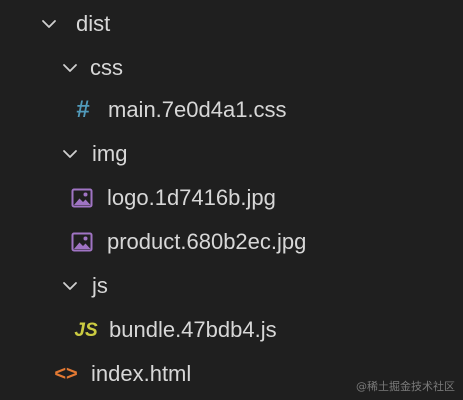 Image resolution: width=463 pixels, height=400 pixels. I want to click on file-logo-jpg: logo.1d7416b.jpg, so click(231, 198).